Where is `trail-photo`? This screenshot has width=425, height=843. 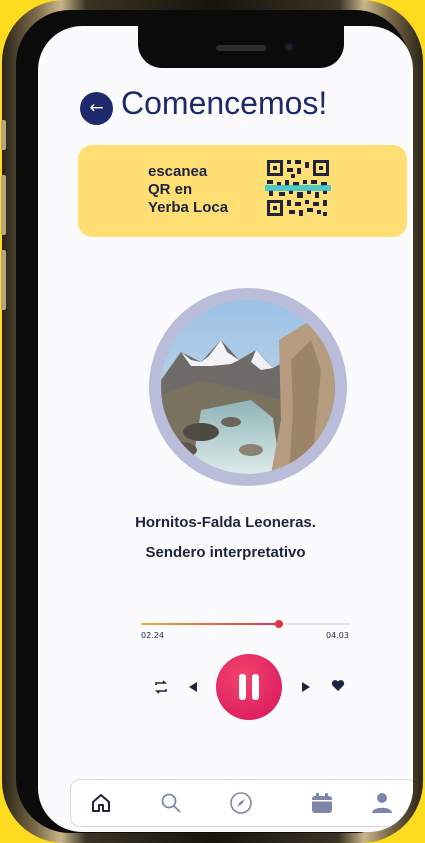
trail-photo is located at coordinates (248, 387).